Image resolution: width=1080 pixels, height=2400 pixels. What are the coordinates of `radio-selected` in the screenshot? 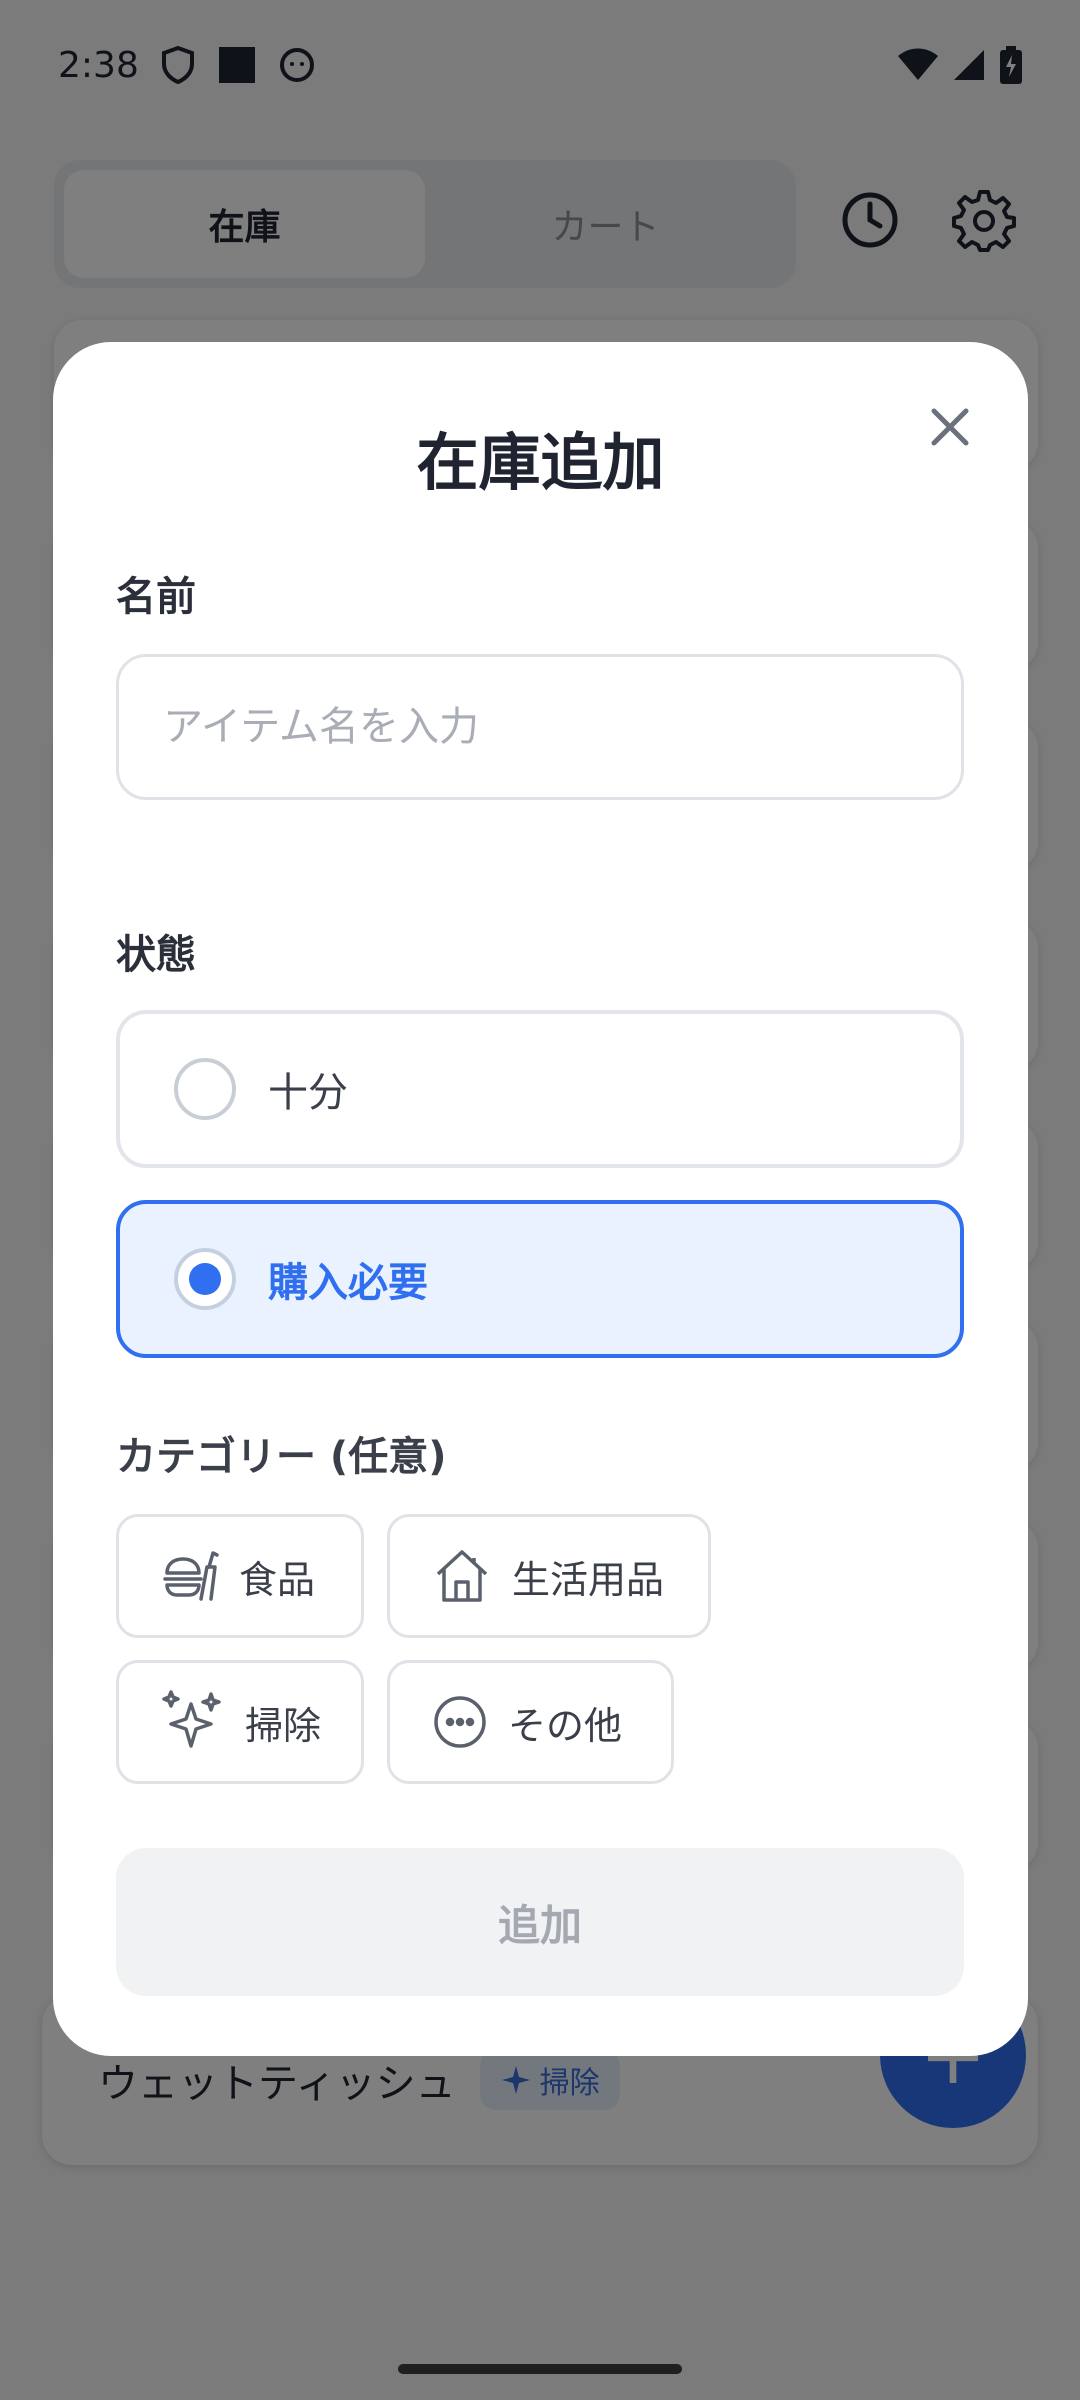 It's located at (205, 1279).